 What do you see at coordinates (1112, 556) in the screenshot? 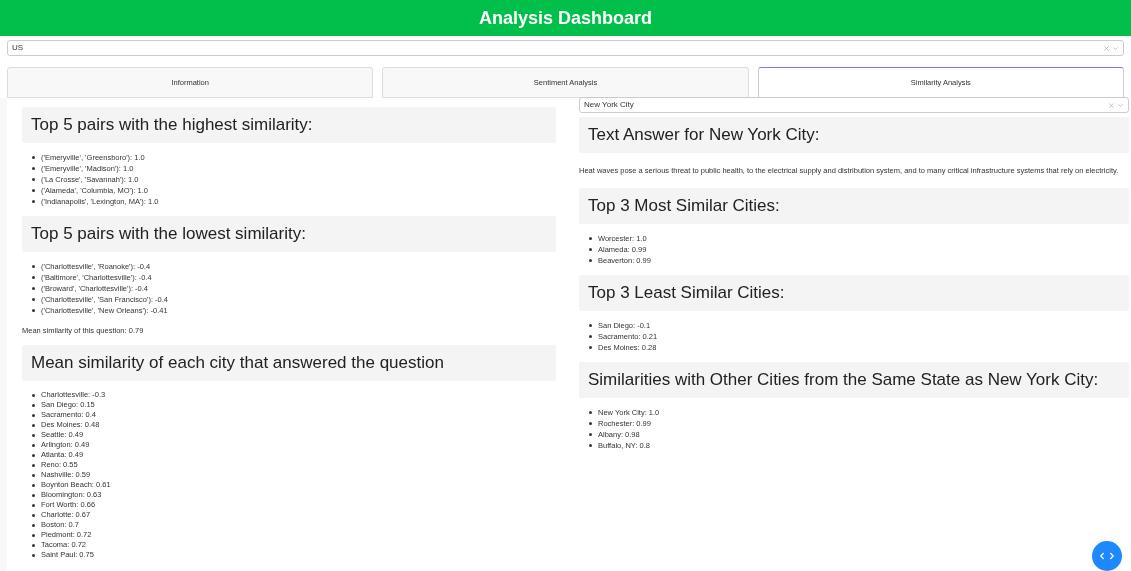
I see `chevron-right-icon` at bounding box center [1112, 556].